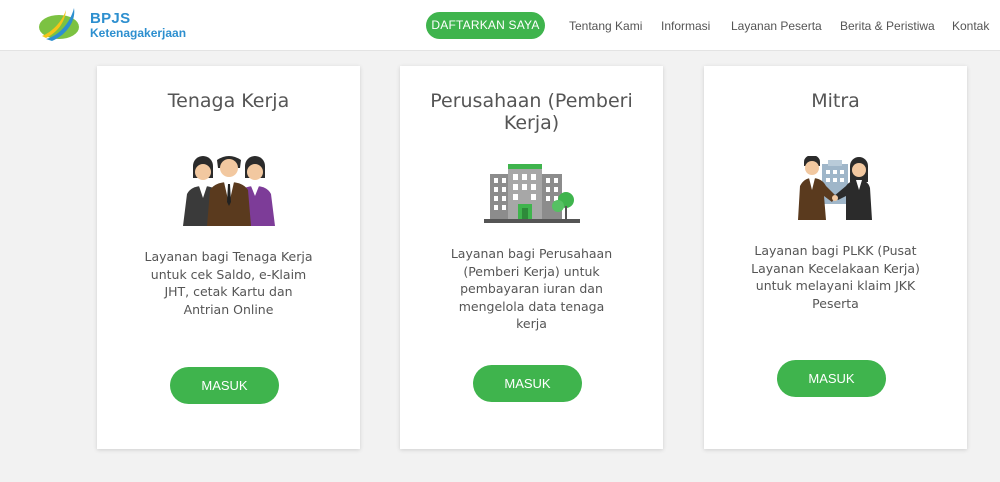 Image resolution: width=1000 pixels, height=482 pixels. I want to click on bpjs-logo: BPJS Ketenagakerjaan, so click(118, 25).